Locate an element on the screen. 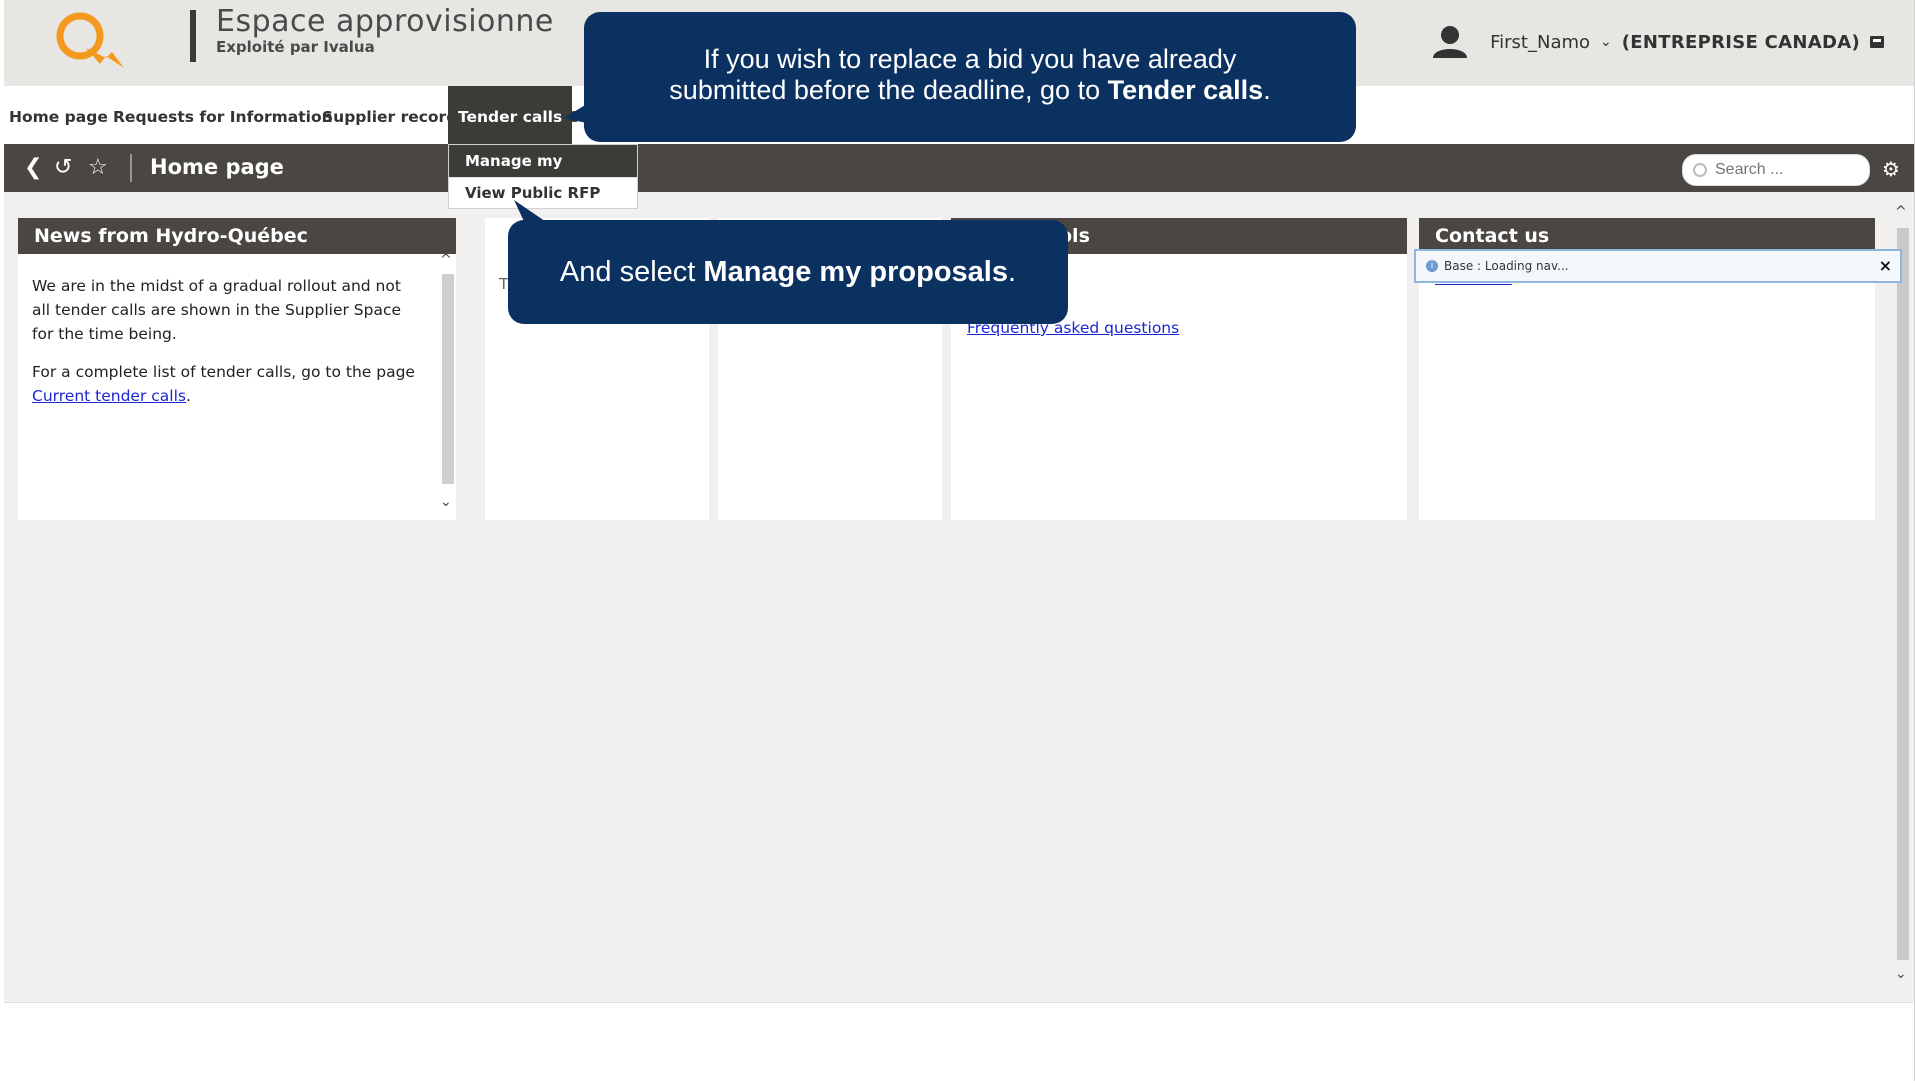  nav-item-tender-calls: Tender calls is located at coordinates (510, 115).